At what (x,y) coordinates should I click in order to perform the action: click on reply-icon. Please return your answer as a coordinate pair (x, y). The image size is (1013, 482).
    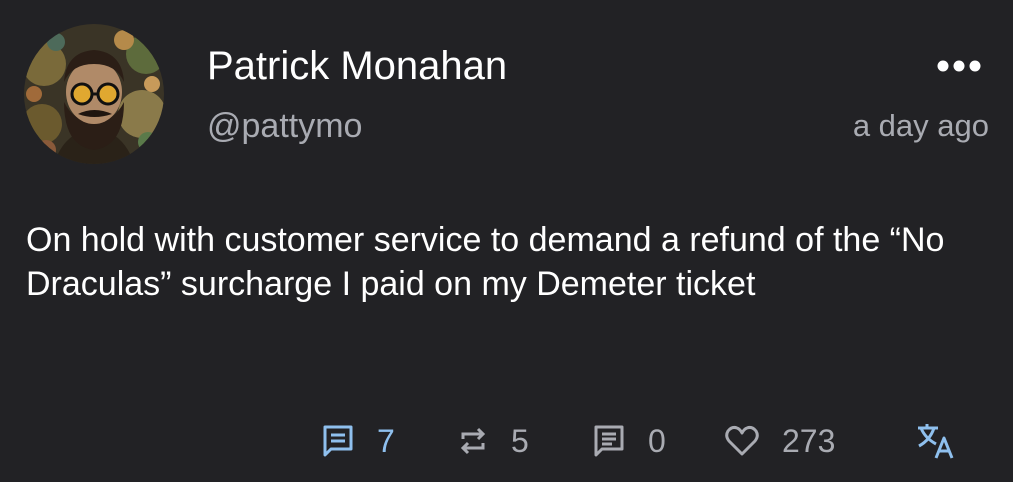
    Looking at the image, I should click on (338, 441).